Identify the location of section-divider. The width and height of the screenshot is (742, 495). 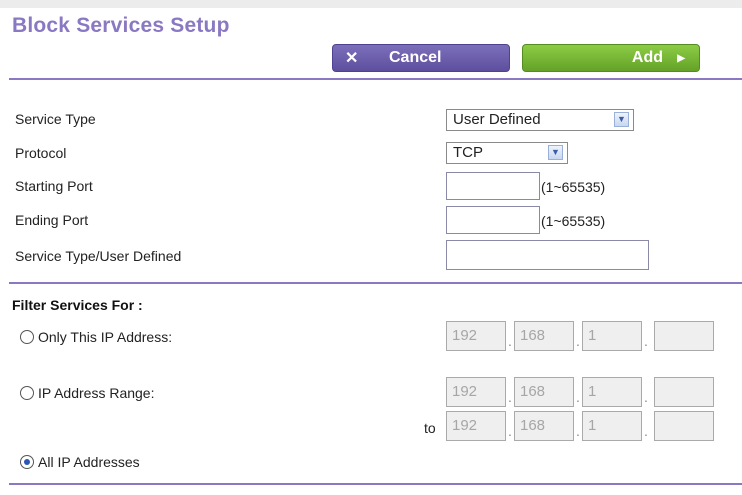
(375, 283).